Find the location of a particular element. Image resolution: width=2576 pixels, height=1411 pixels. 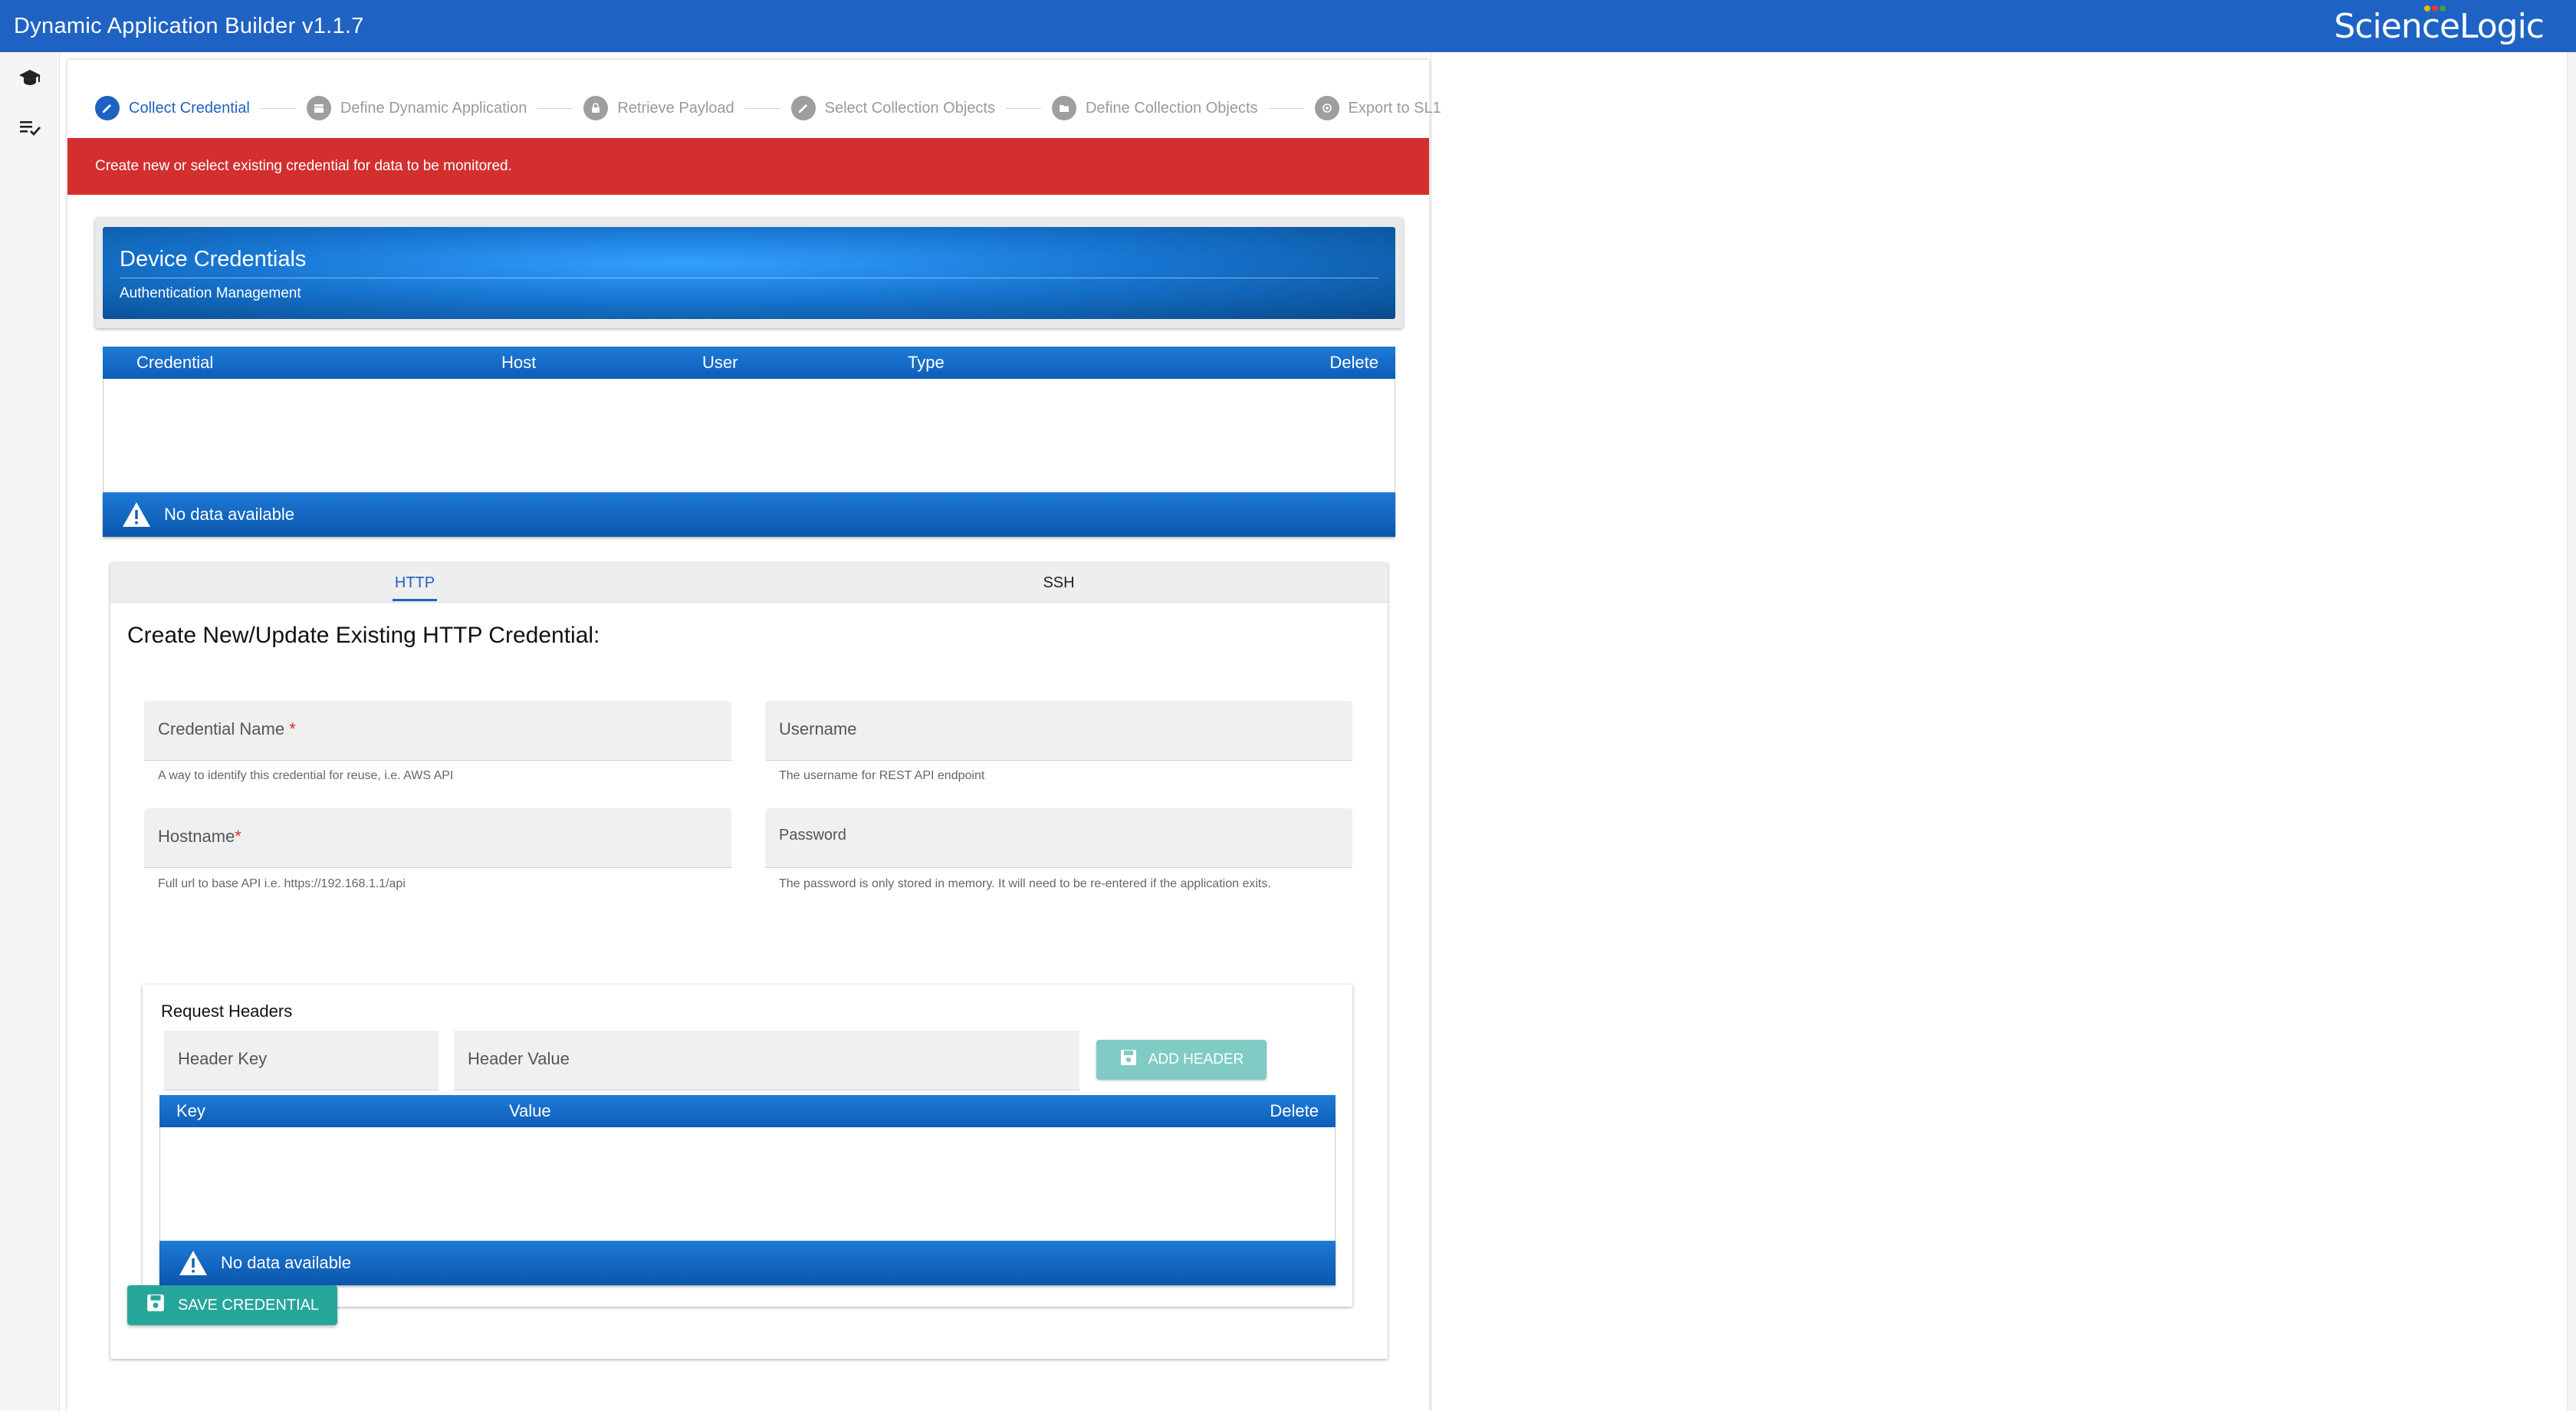

header-value-placeholder: Header Value is located at coordinates (519, 1059).